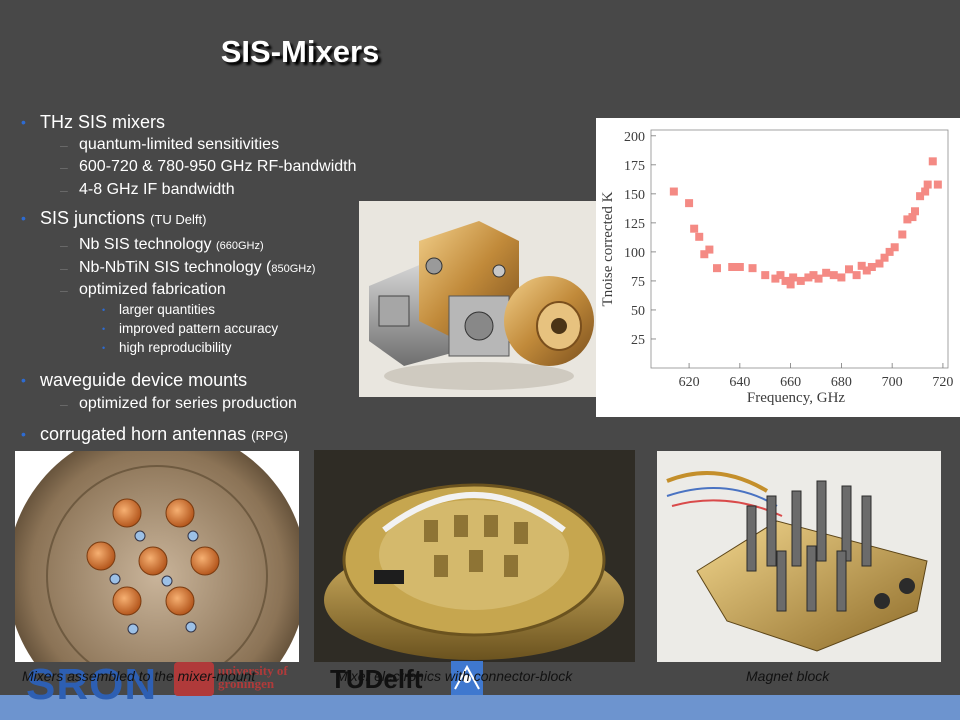 The image size is (960, 720). I want to click on y-tick-label: 100, so click(634, 253).